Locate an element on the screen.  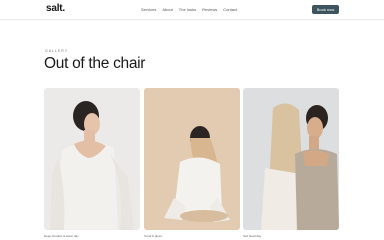
gallery-caption: Sell head day is located at coordinates (252, 236).